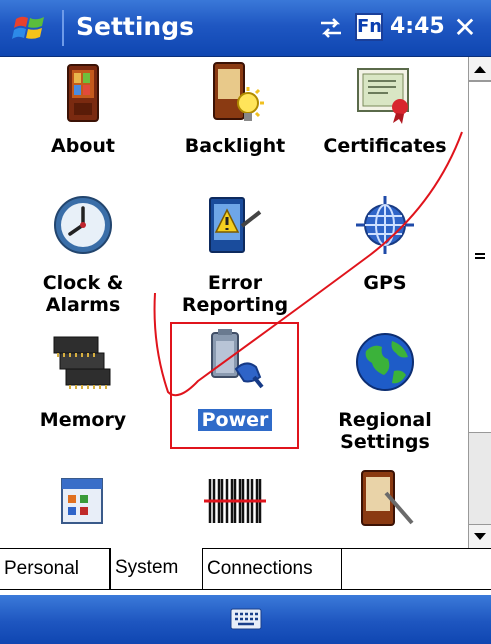 This screenshot has height=644, width=491. Describe the element at coordinates (385, 362) in the screenshot. I see `regional-settings-icon` at that location.